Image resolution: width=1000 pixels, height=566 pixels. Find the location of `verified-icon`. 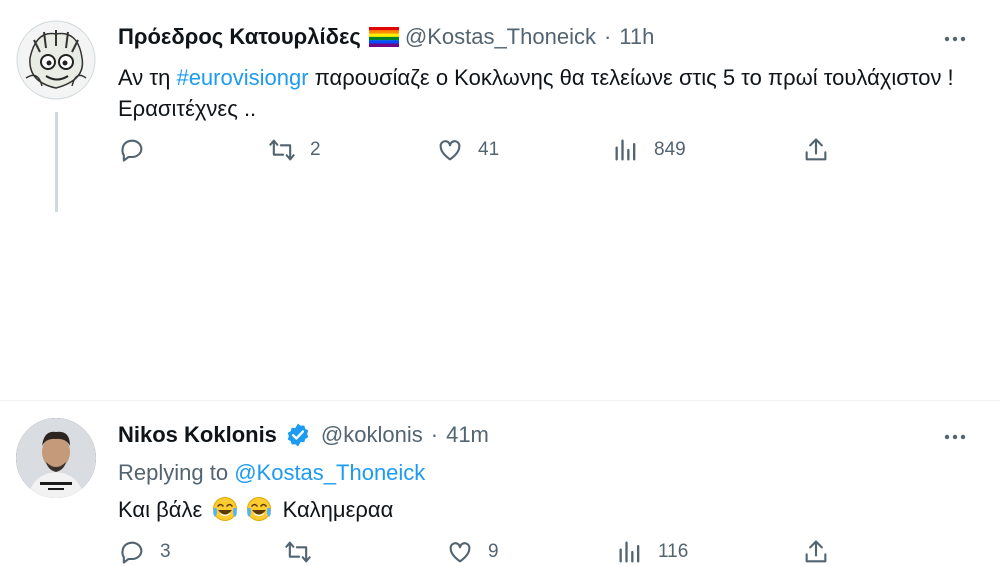

verified-icon is located at coordinates (298, 435).